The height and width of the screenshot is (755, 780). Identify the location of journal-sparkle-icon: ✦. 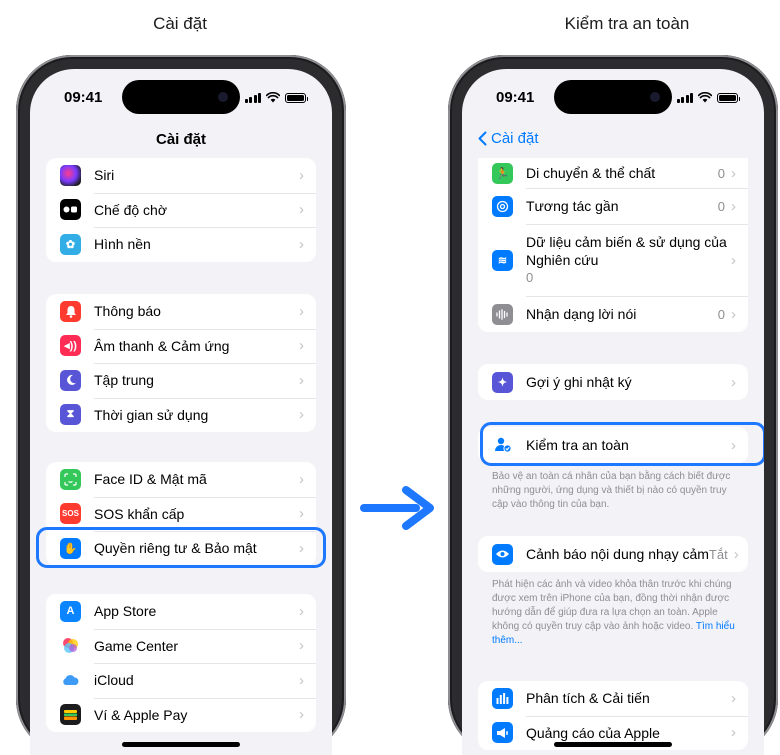
(502, 382).